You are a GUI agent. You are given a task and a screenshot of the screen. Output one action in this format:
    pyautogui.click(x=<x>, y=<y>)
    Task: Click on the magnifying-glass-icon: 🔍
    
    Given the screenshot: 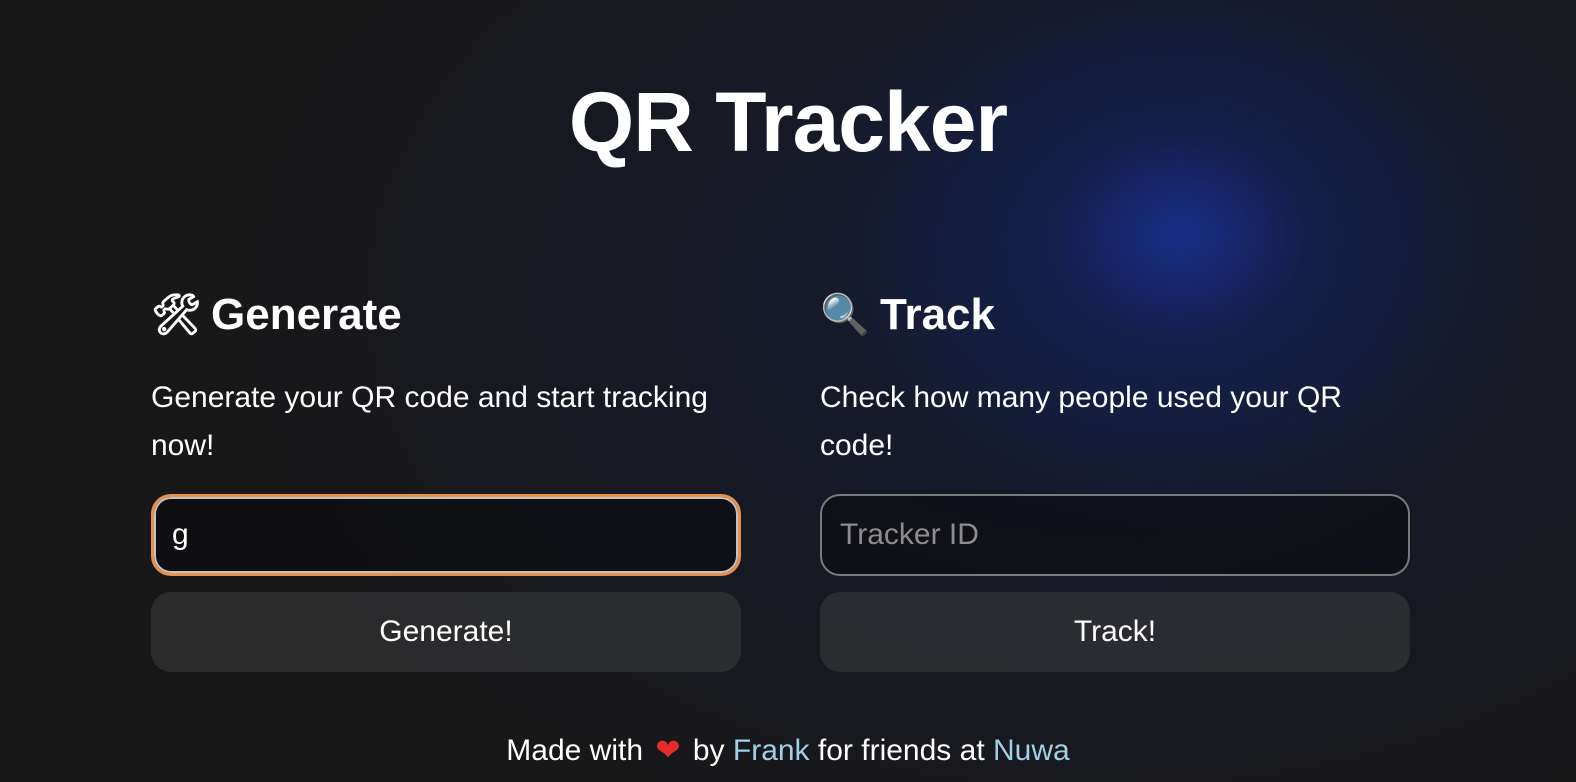 What is the action you would take?
    pyautogui.click(x=845, y=315)
    